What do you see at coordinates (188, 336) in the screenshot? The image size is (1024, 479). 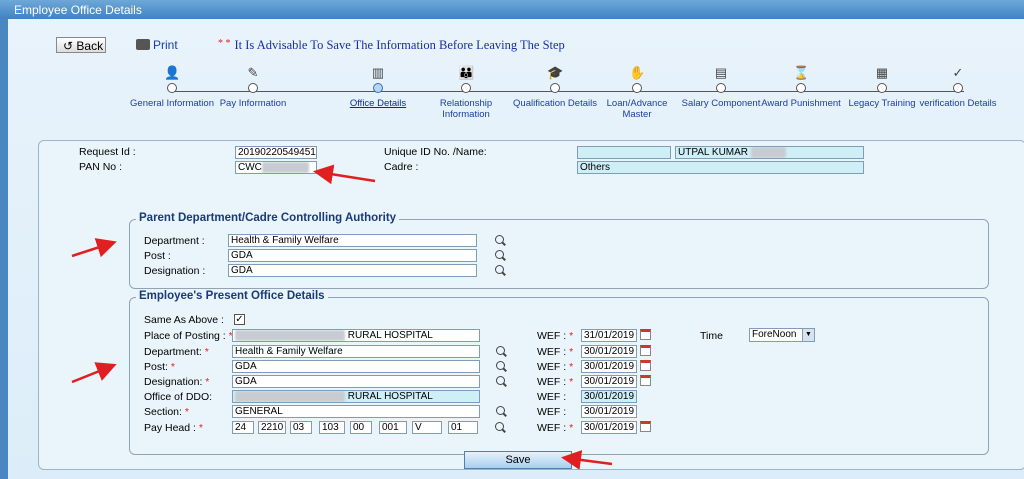 I see `posting-label: Place of Posting : *` at bounding box center [188, 336].